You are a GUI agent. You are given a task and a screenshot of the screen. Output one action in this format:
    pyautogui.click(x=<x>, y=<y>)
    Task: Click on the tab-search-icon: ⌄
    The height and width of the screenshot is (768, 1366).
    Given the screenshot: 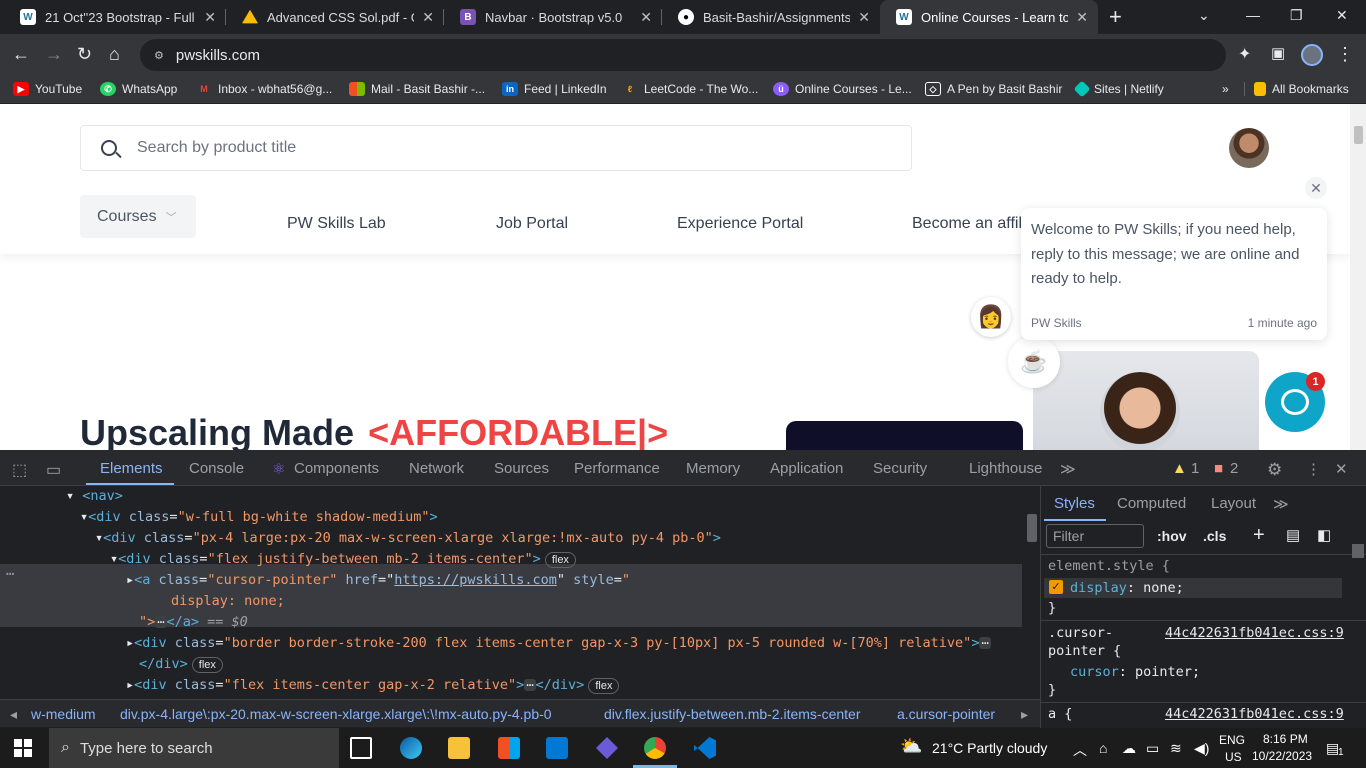 What is the action you would take?
    pyautogui.click(x=1204, y=15)
    